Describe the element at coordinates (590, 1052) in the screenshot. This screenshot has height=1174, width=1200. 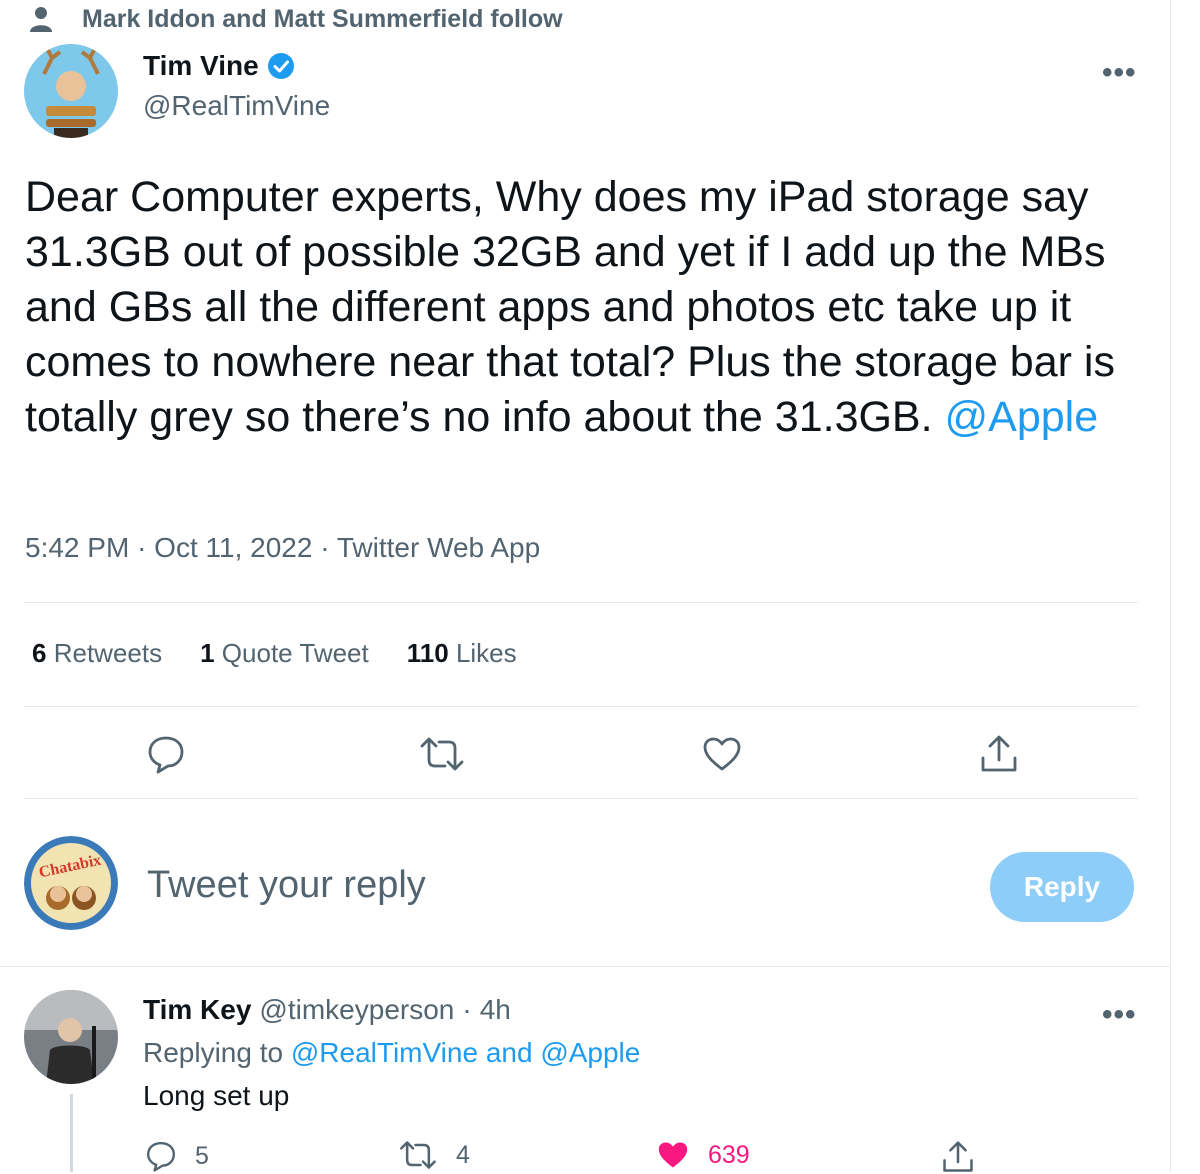
I see `replying-user-link: @Apple` at that location.